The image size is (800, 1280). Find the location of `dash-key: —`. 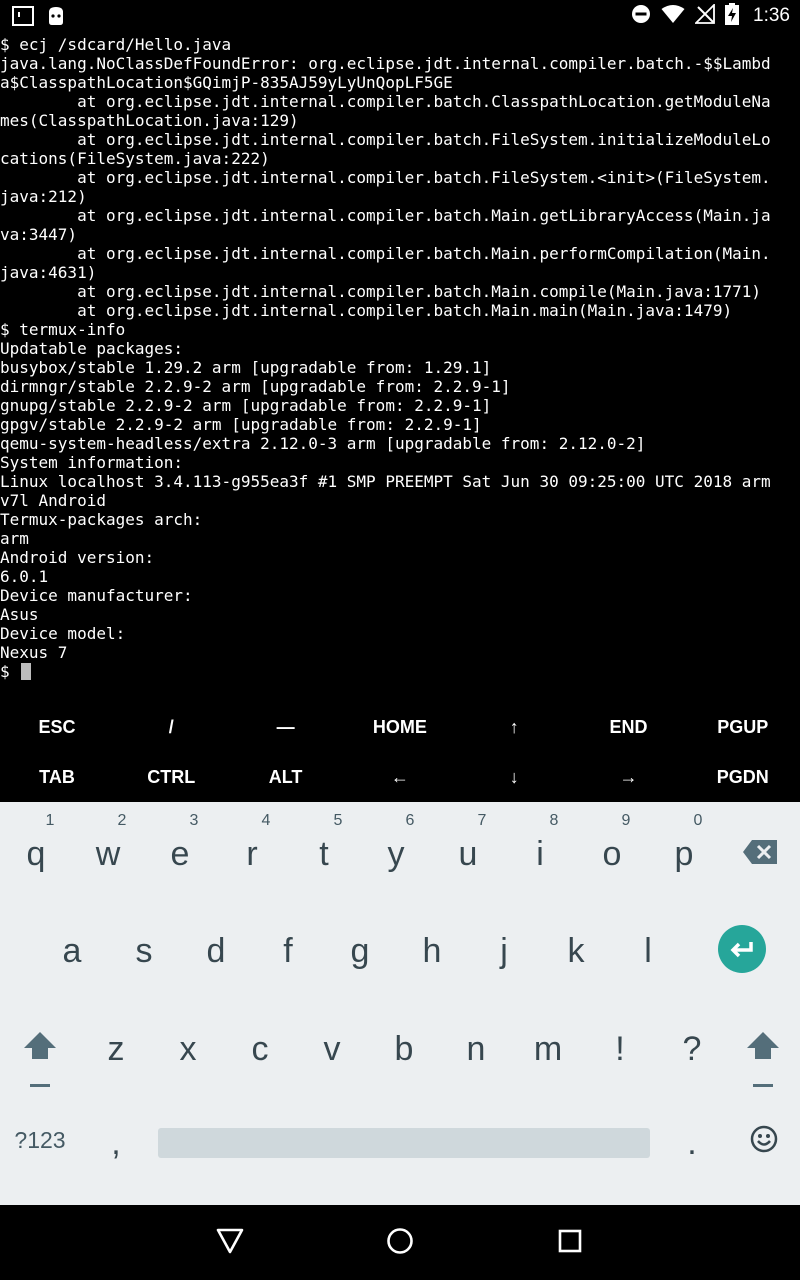

dash-key: — is located at coordinates (286, 727).